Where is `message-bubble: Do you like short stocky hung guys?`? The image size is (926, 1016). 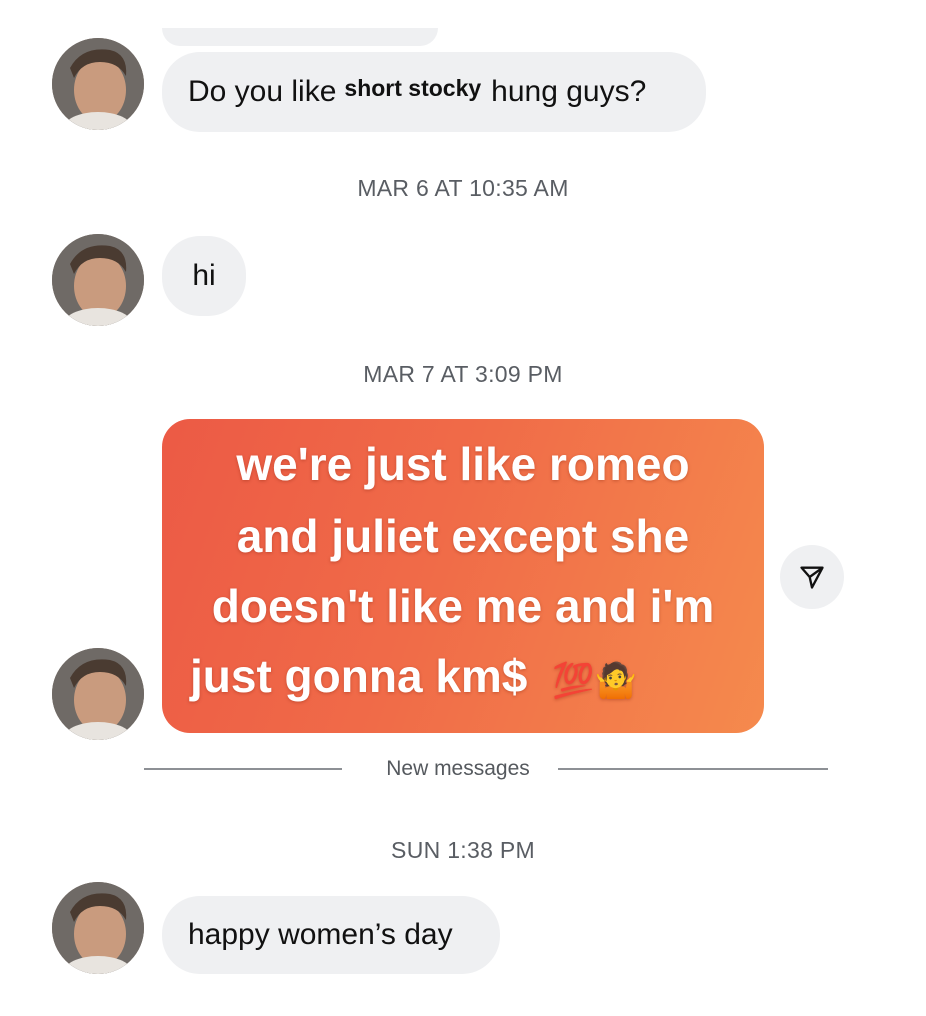 message-bubble: Do you like short stocky hung guys? is located at coordinates (434, 92).